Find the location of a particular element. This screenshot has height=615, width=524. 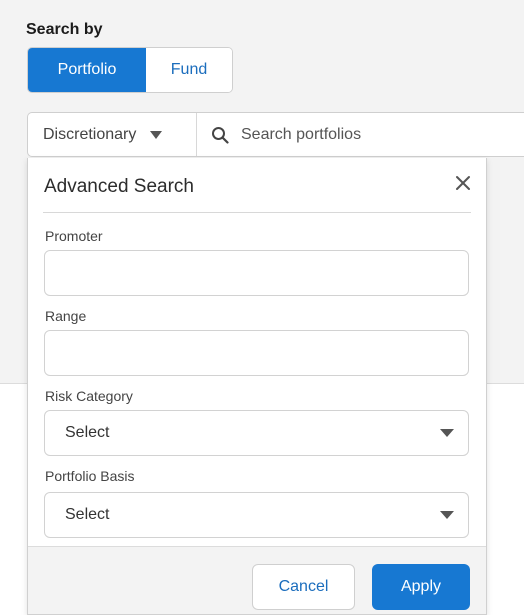

search-by-toggle: Portfolio Fund is located at coordinates (130, 70).